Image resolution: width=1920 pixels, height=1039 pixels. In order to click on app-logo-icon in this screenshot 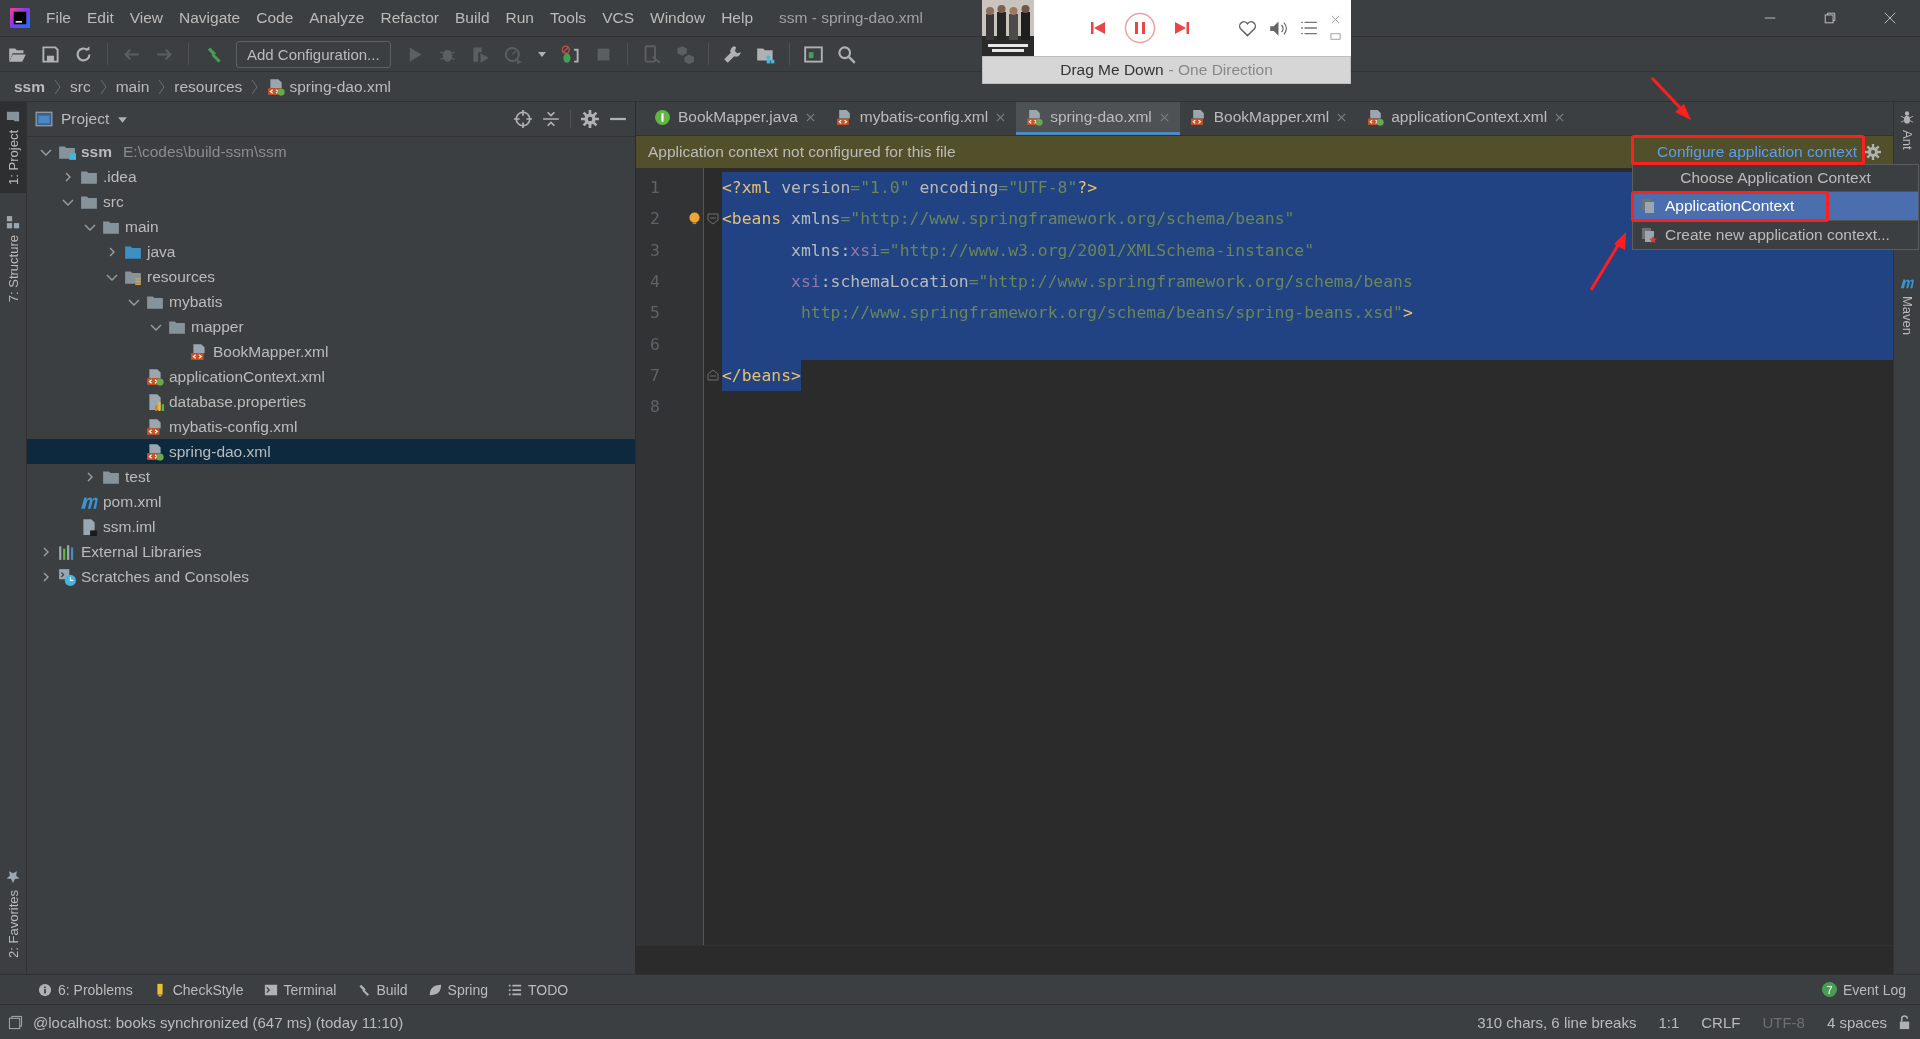, I will do `click(20, 18)`.